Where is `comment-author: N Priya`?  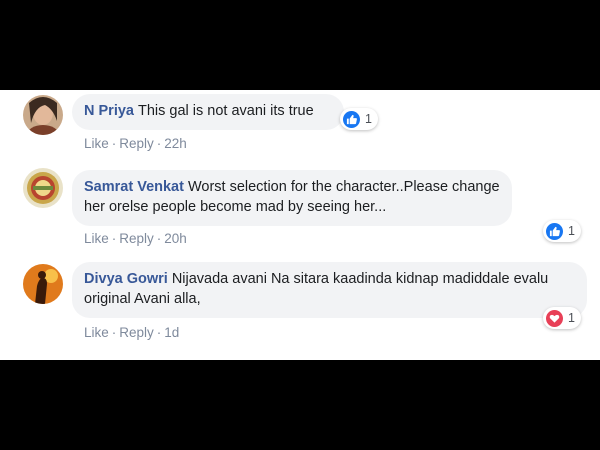 comment-author: N Priya is located at coordinates (109, 111).